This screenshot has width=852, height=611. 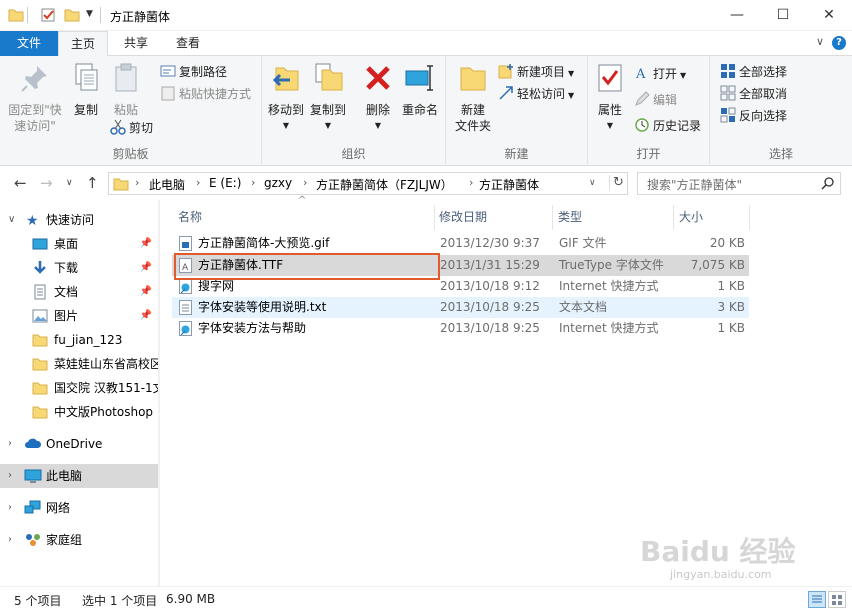 What do you see at coordinates (79, 388) in the screenshot?
I see `nav-item-folder: 国交院 汉教151-1文` at bounding box center [79, 388].